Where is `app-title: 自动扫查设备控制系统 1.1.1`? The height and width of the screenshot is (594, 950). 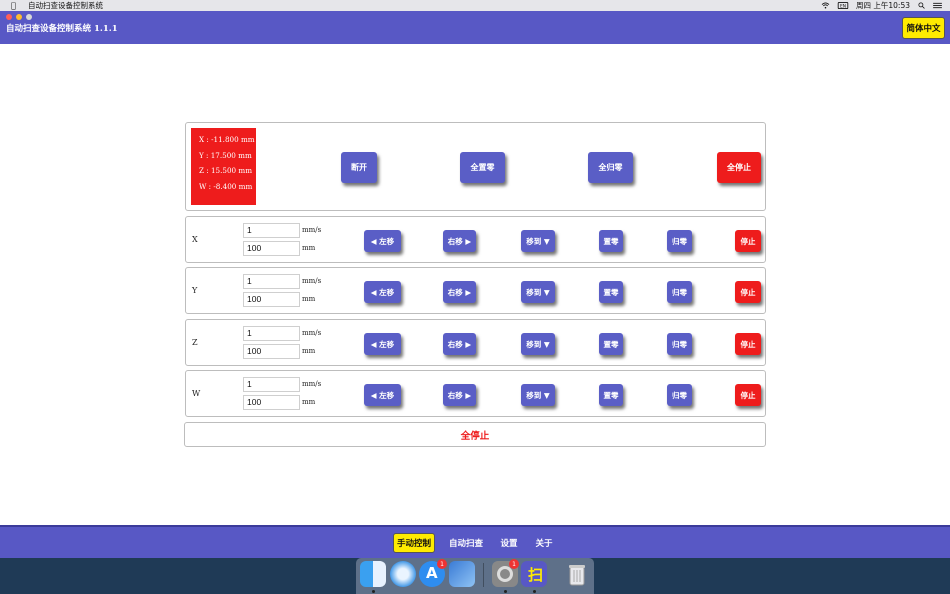 app-title: 自动扫查设备控制系统 1.1.1 is located at coordinates (62, 29).